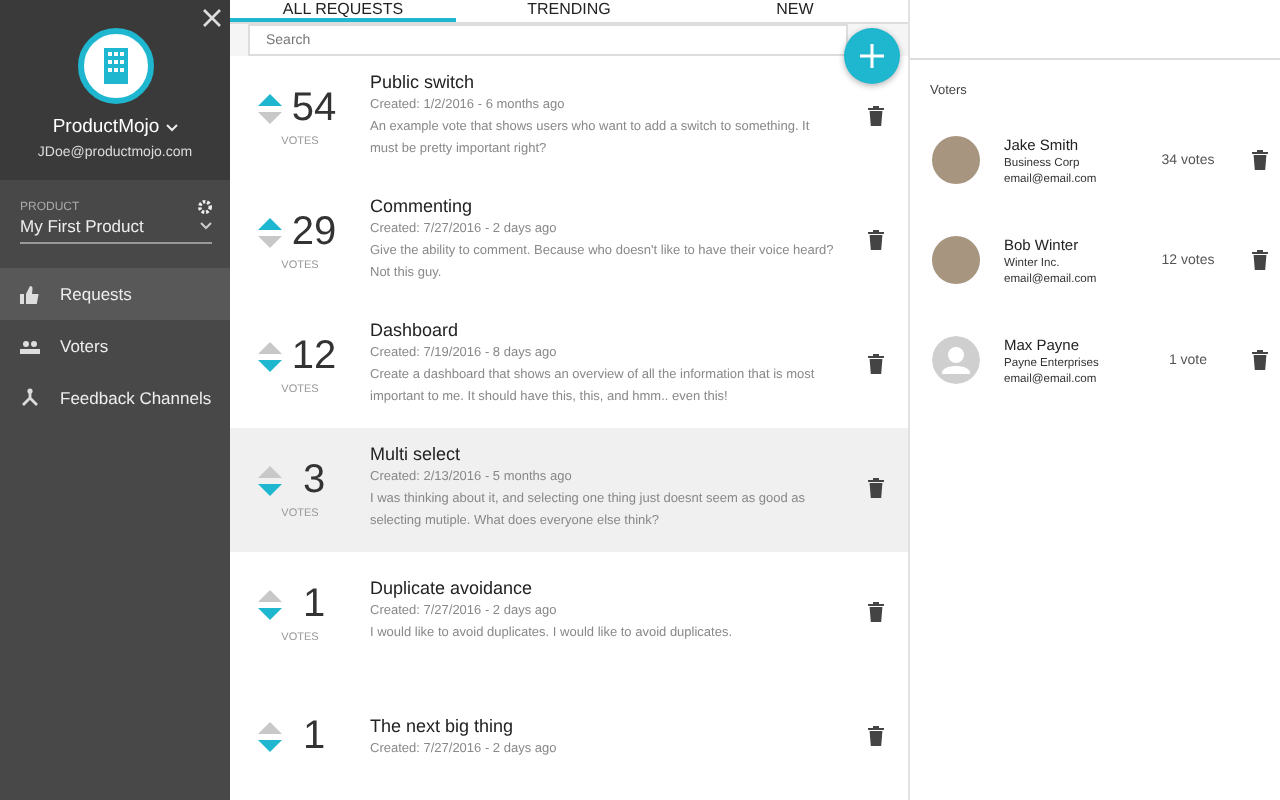 The height and width of the screenshot is (800, 1280). Describe the element at coordinates (956, 360) in the screenshot. I see `default-avatar-icon` at that location.